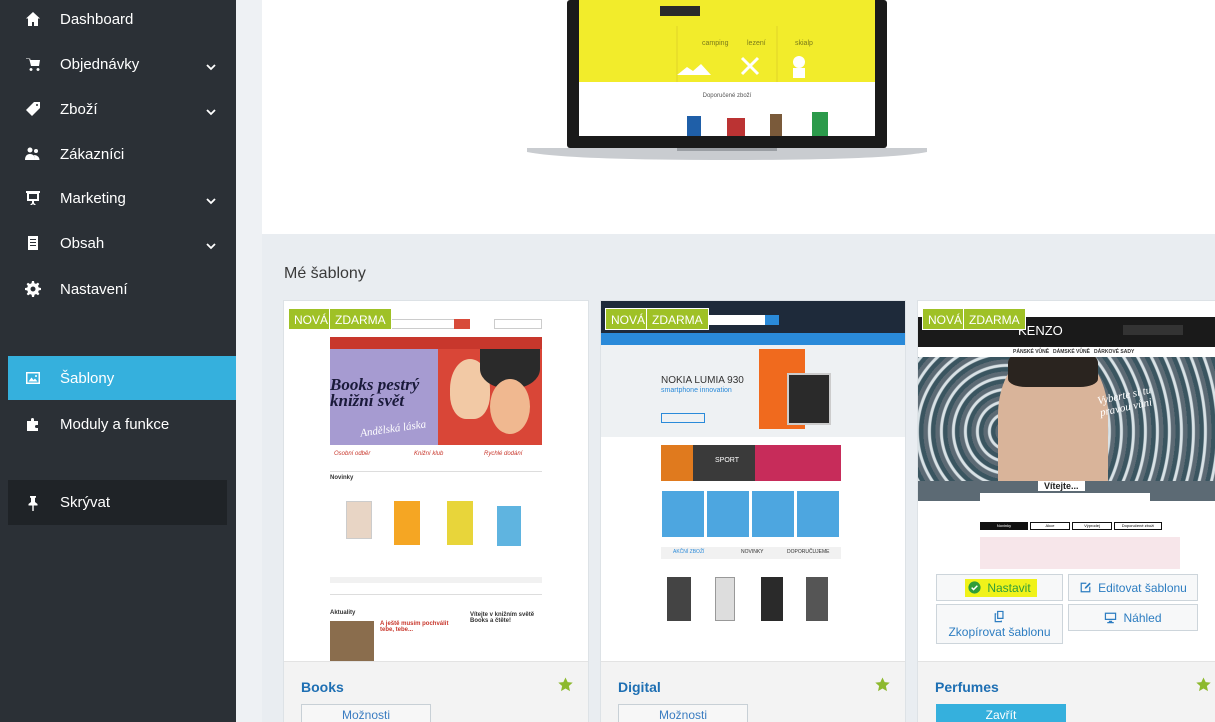  I want to click on sidebar-hide-label: Skrývat, so click(85, 502).